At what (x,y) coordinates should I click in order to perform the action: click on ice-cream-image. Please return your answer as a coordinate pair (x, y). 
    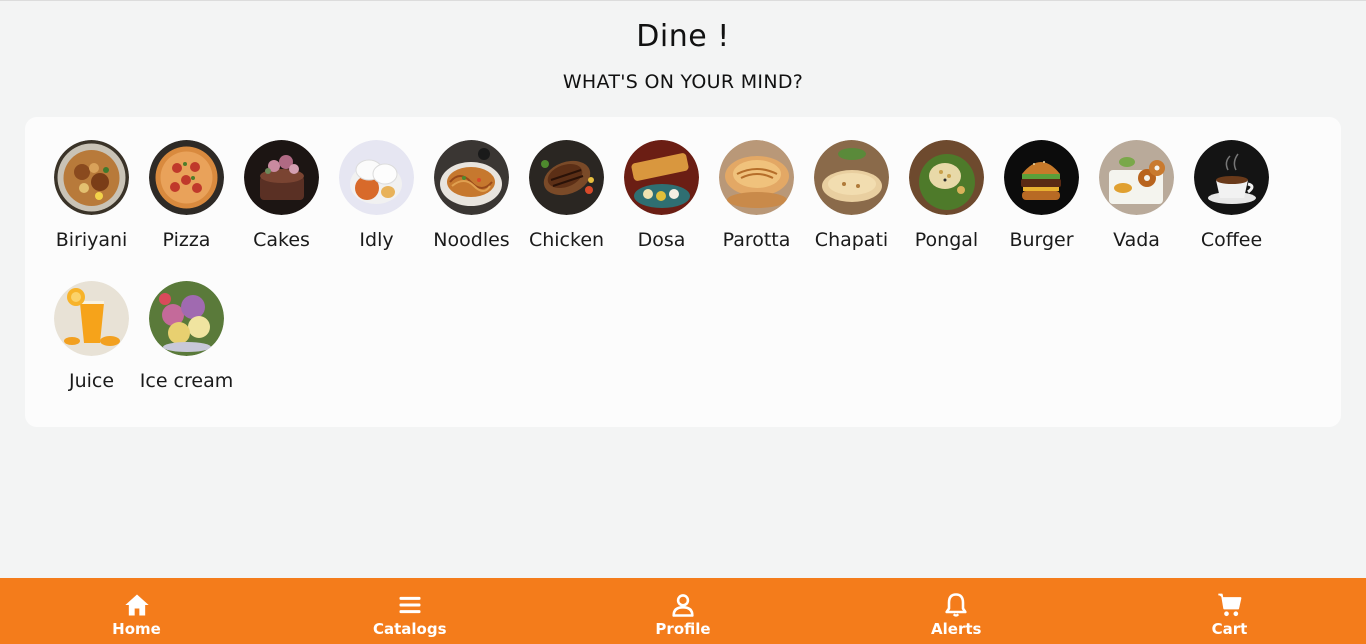
    Looking at the image, I should click on (186, 318).